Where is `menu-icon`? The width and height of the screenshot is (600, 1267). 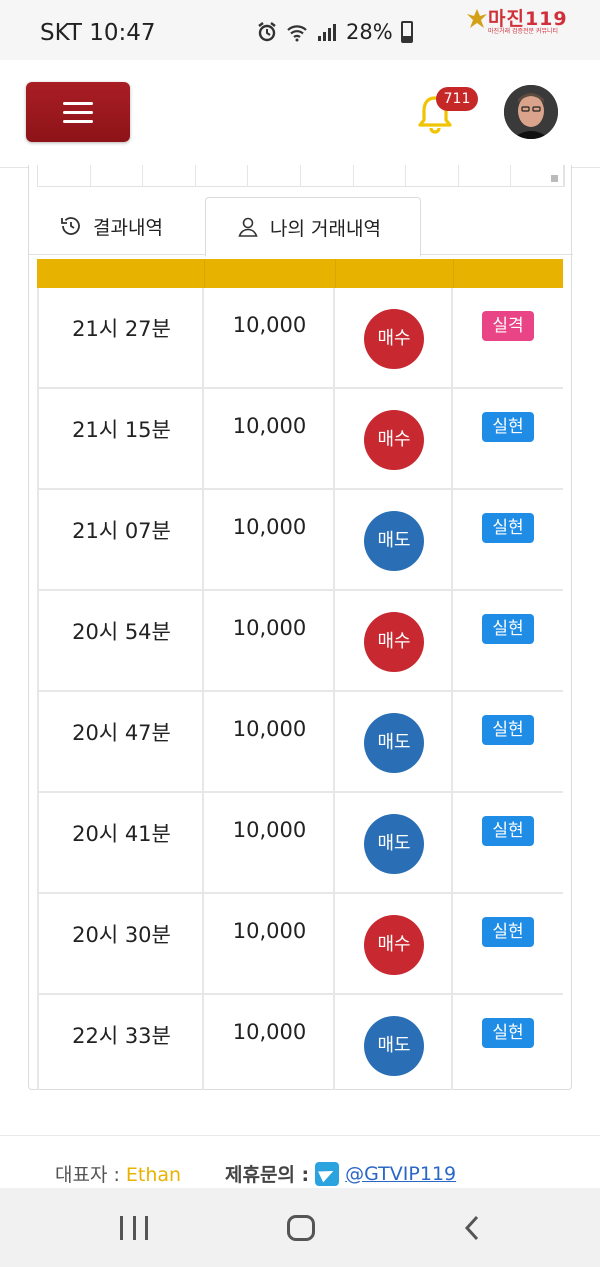
menu-icon is located at coordinates (78, 103).